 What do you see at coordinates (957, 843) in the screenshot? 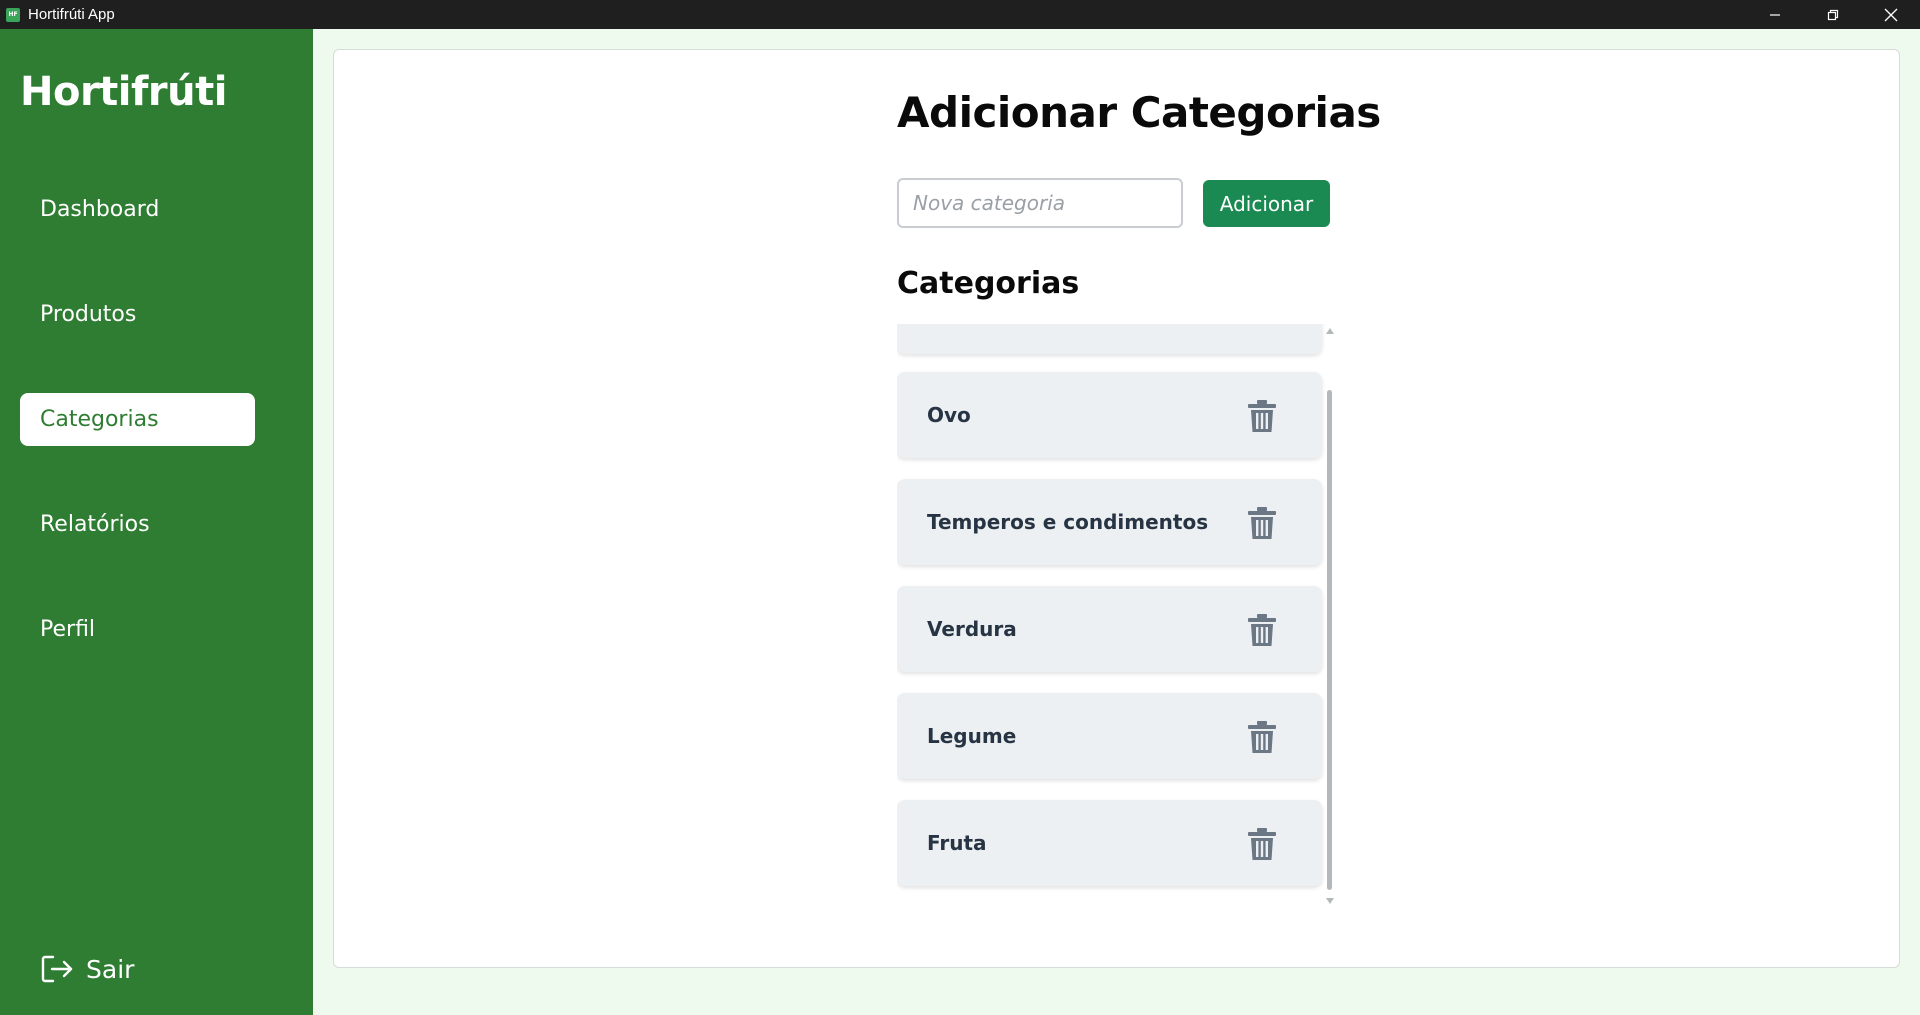
I see `category-name: Fruta` at bounding box center [957, 843].